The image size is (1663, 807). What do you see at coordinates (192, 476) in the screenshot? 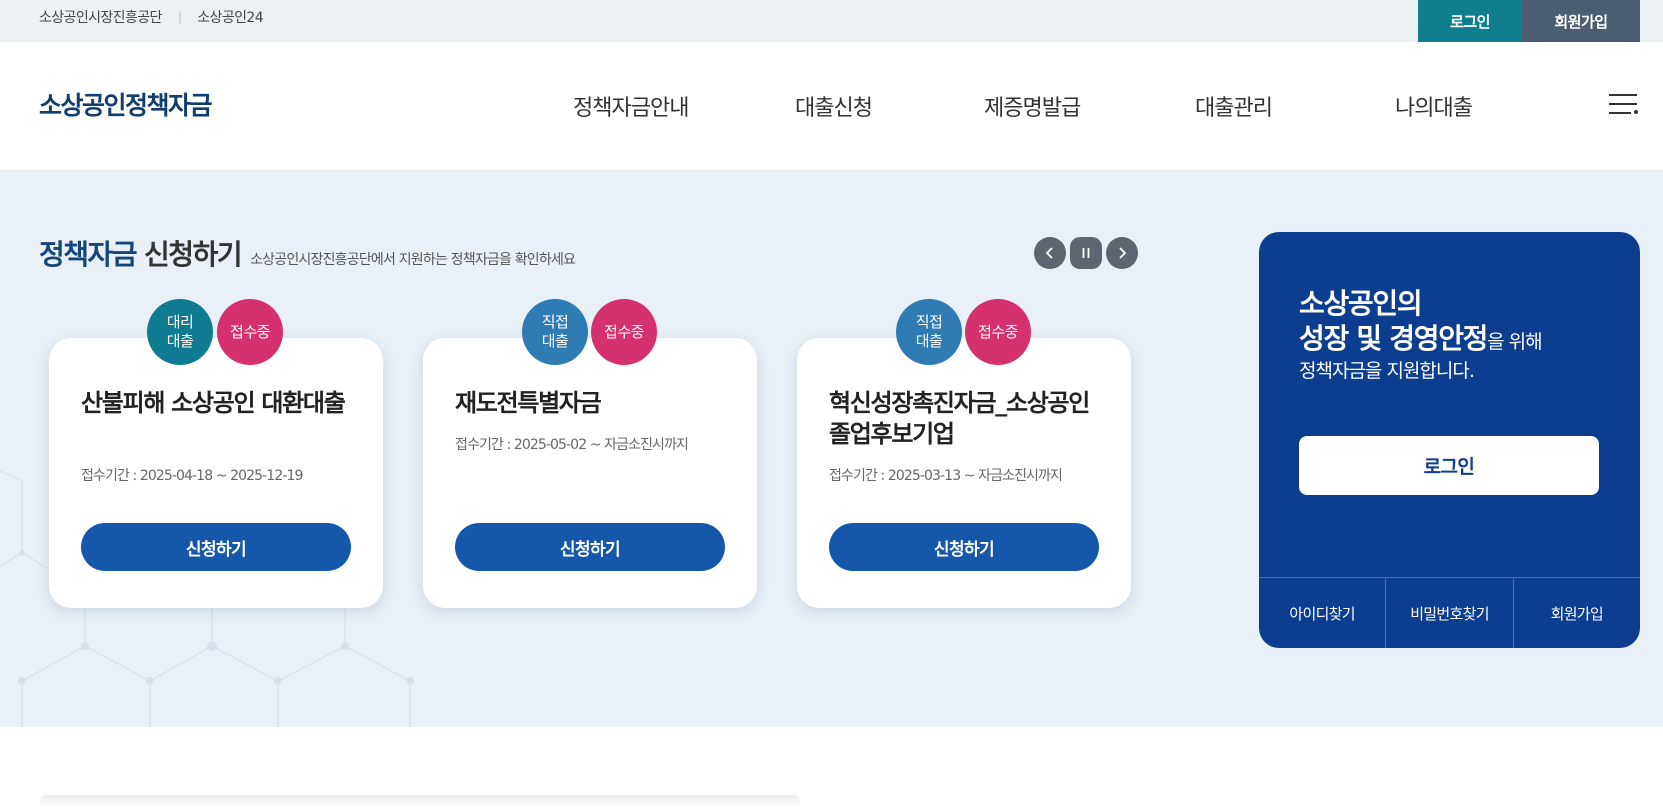
I see `fund-card-period: 접수기간 : 2025-04-18 ~ 2025-12-19` at bounding box center [192, 476].